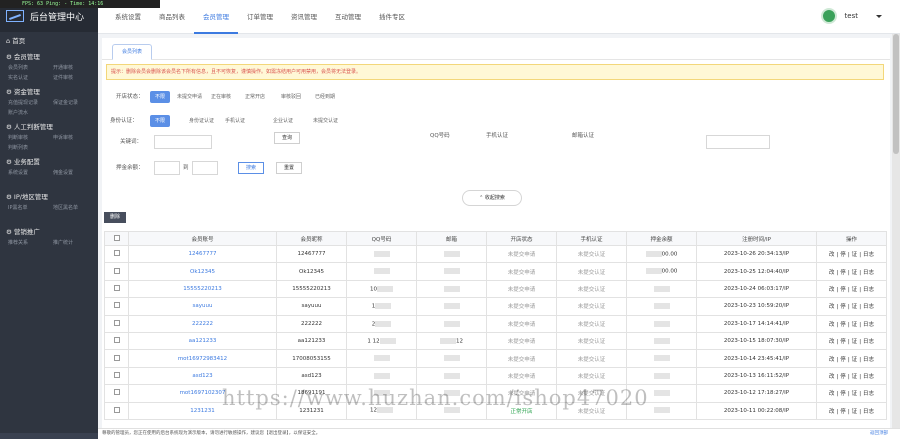  What do you see at coordinates (49, 197) in the screenshot?
I see `sidebar-group-title: ⚙ IP/地区管理` at bounding box center [49, 197].